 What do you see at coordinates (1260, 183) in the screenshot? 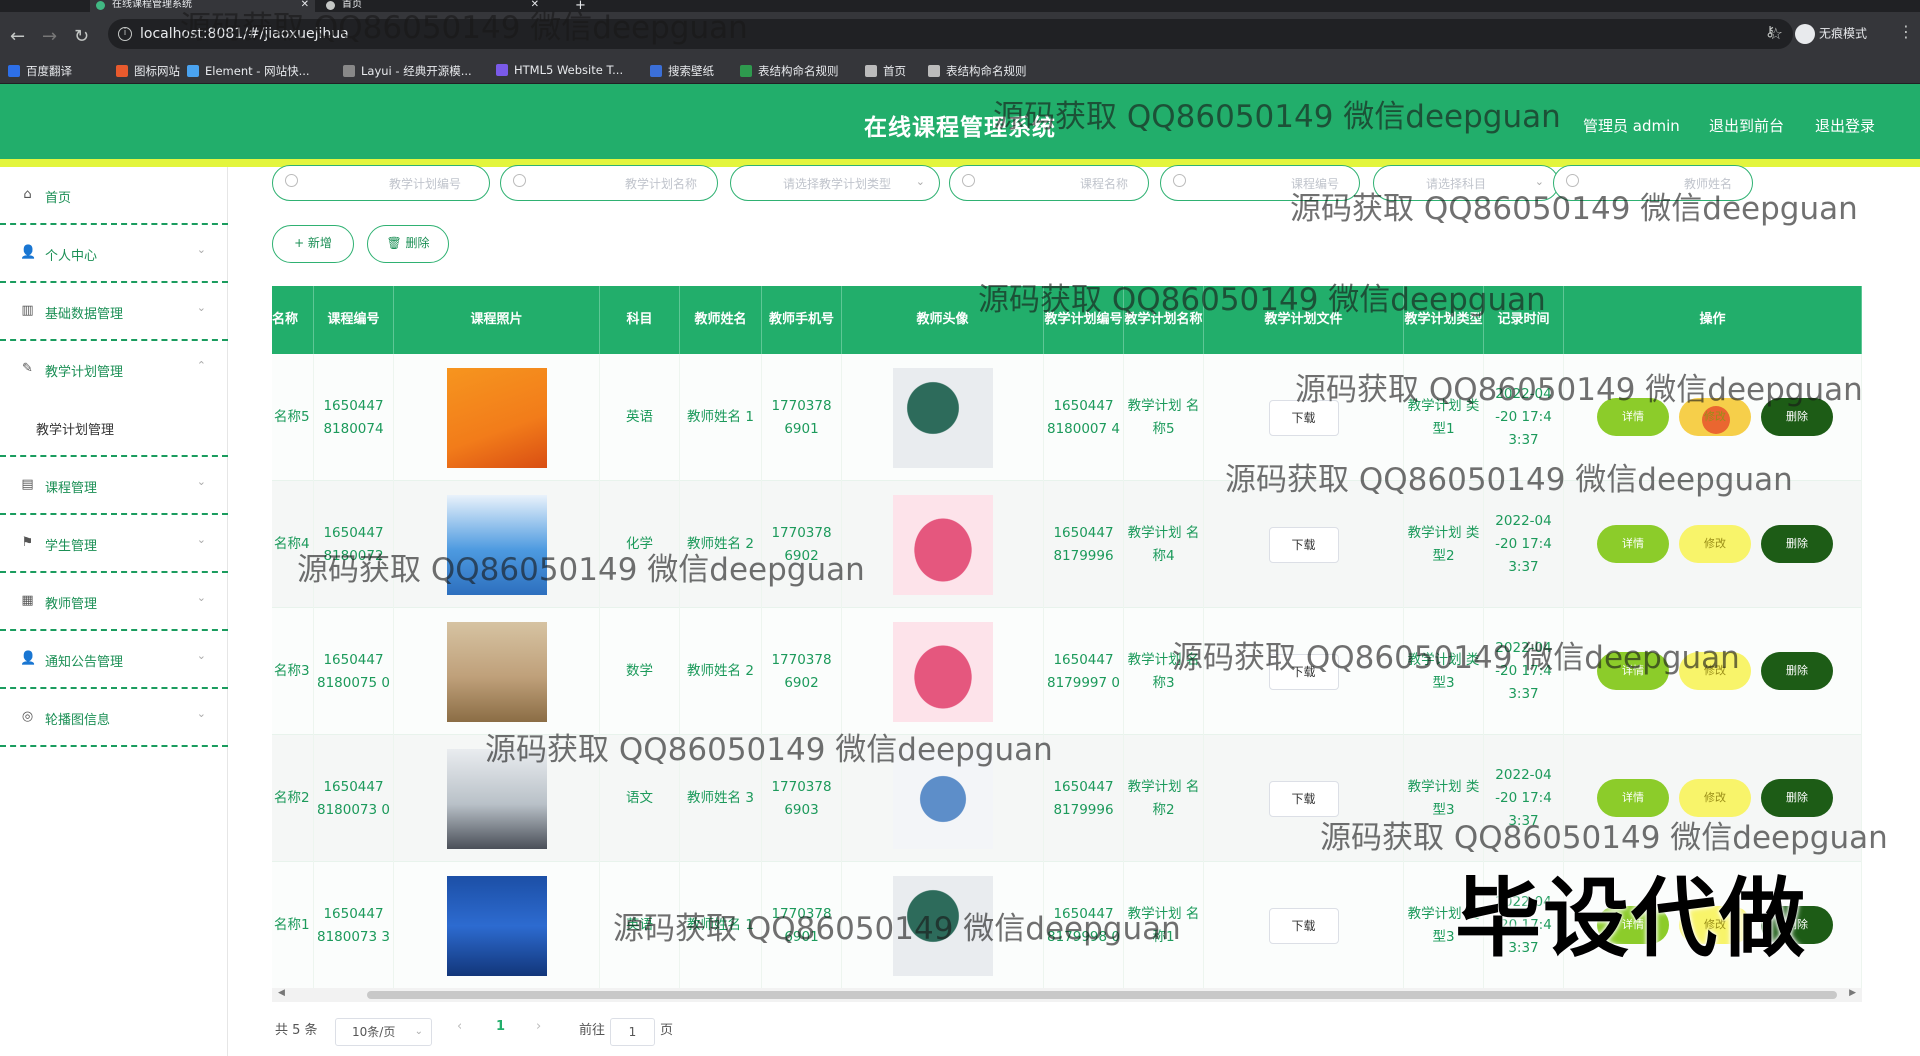
I see `filter-input: 课程编号` at bounding box center [1260, 183].